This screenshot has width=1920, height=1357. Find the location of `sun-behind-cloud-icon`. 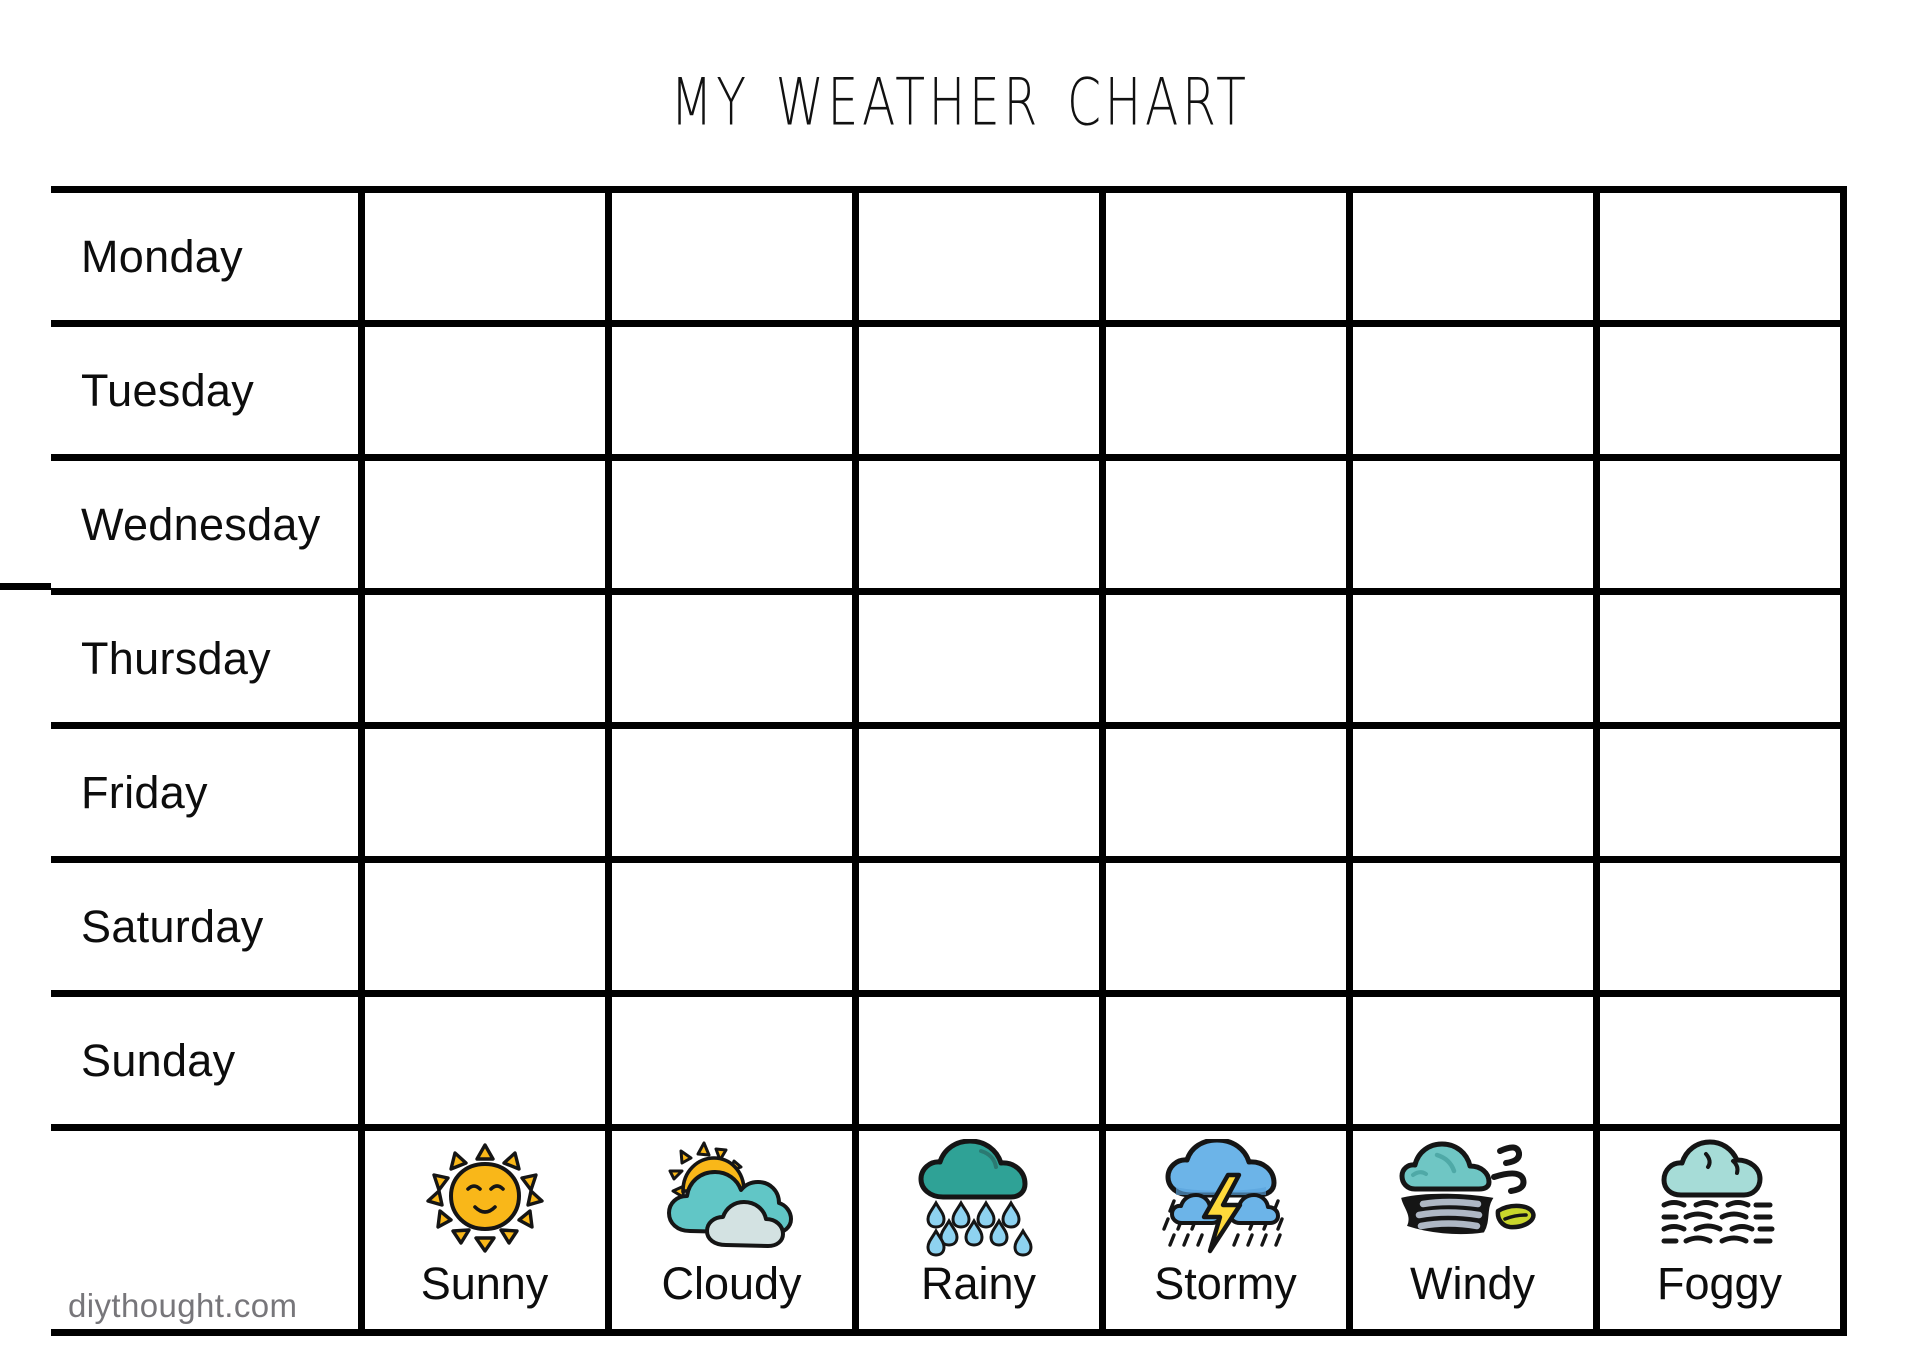

sun-behind-cloud-icon is located at coordinates (729, 1194).